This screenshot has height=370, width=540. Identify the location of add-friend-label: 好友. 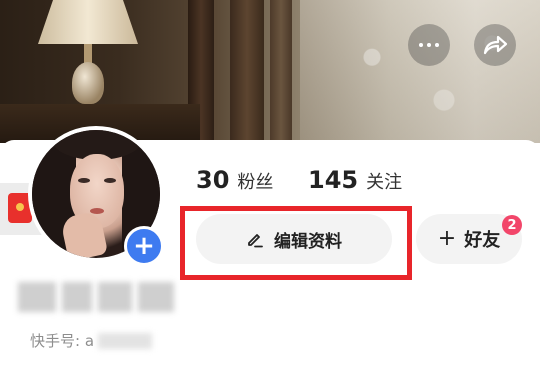
(482, 240).